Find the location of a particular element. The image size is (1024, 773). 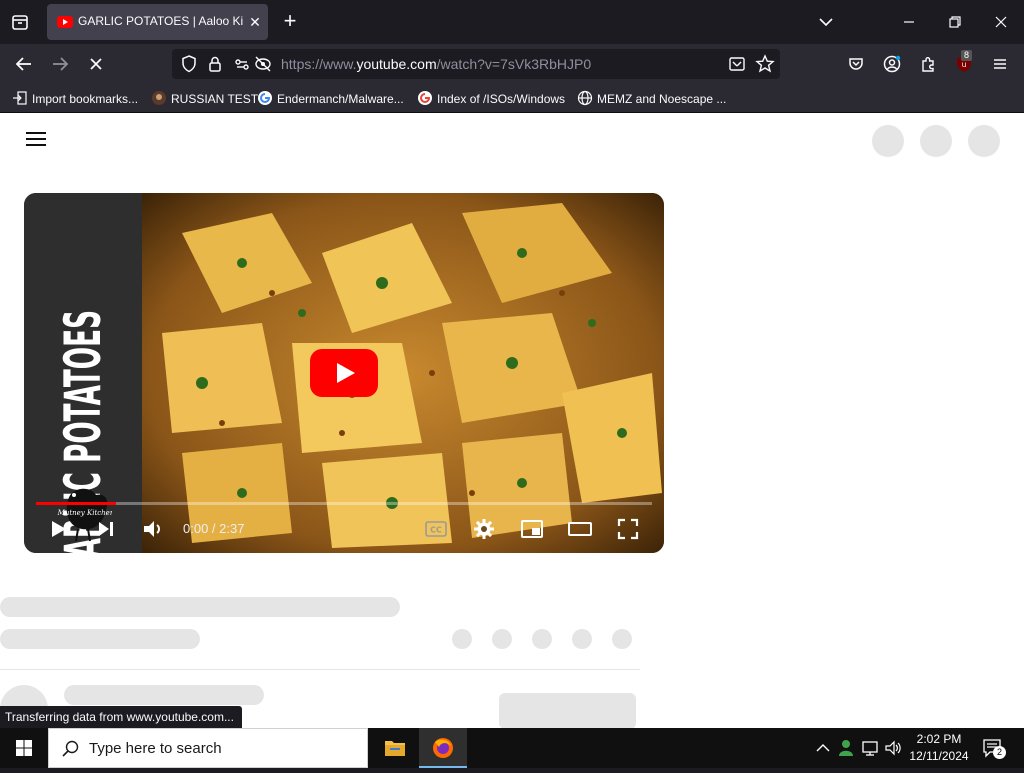

search-icon is located at coordinates (71, 749).